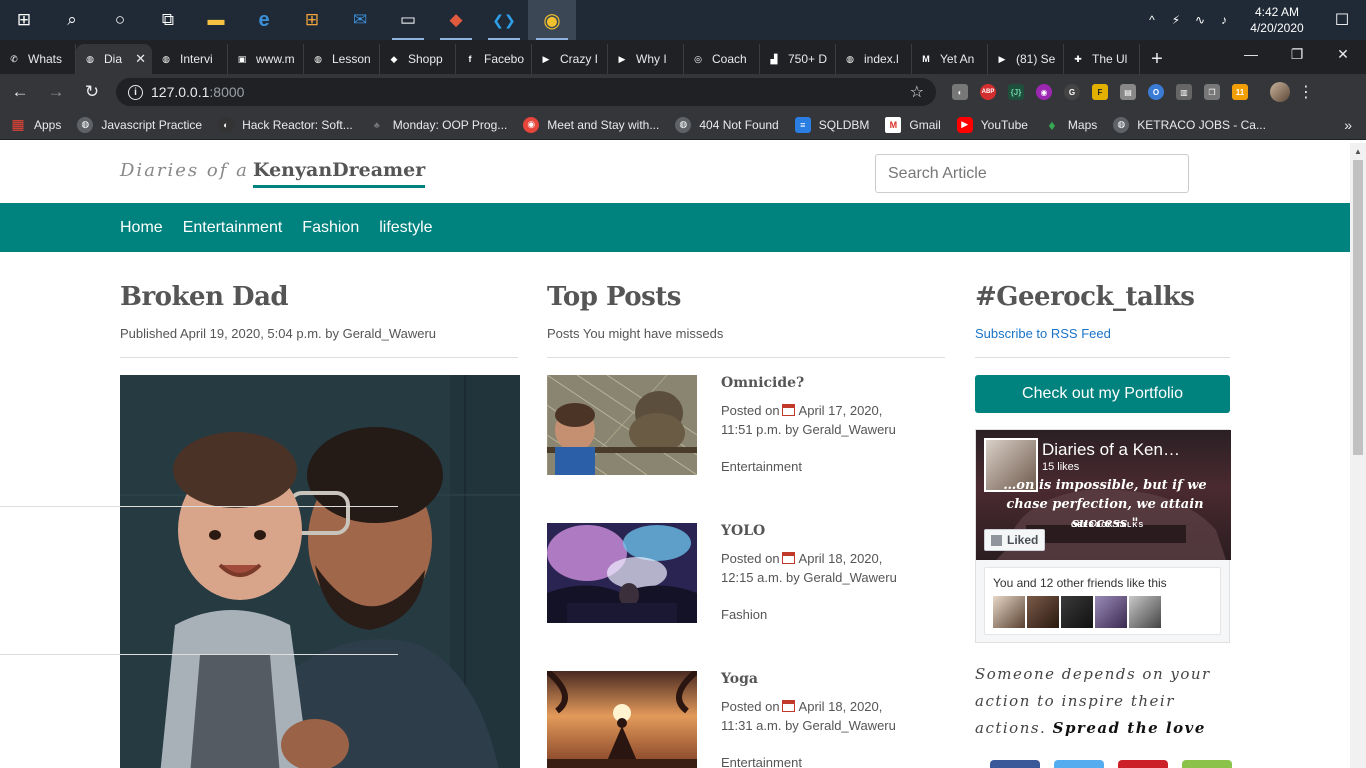 This screenshot has height=768, width=1366. What do you see at coordinates (874, 59) in the screenshot?
I see `tab-index: ◍ index.l` at bounding box center [874, 59].